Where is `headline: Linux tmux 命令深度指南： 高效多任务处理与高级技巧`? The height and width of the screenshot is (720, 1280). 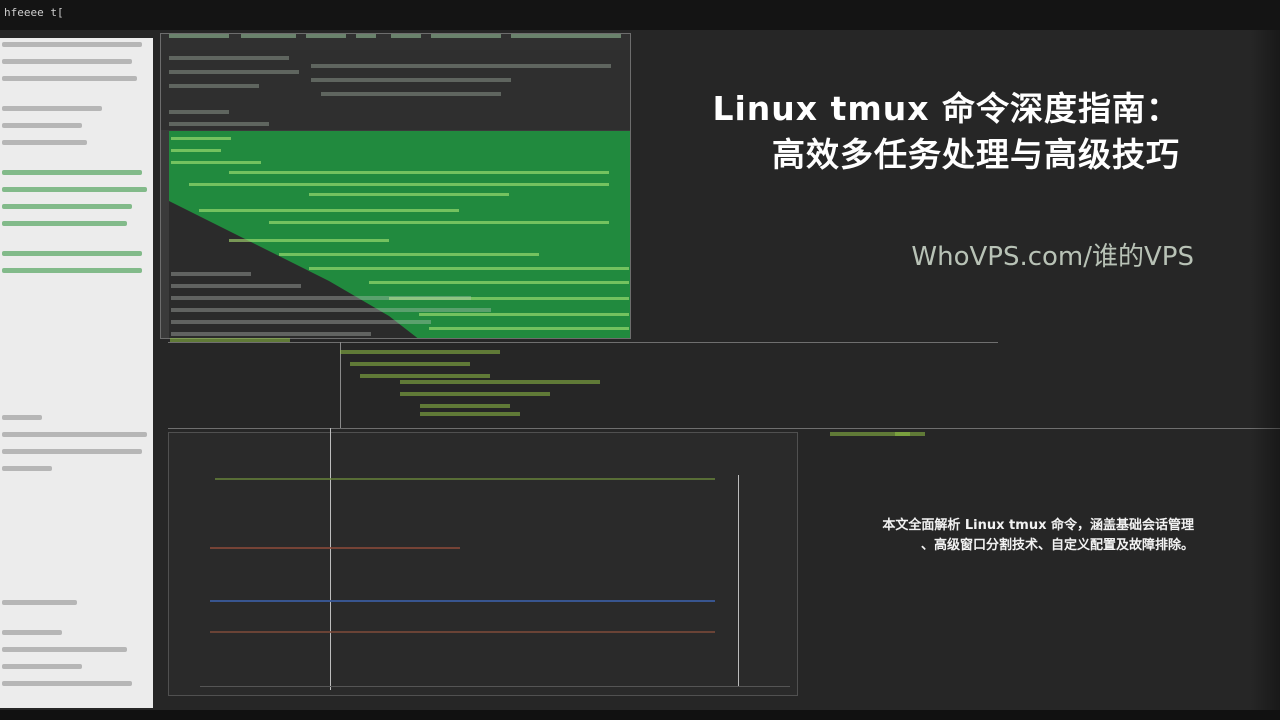 headline: Linux tmux 命令深度指南： 高效多任务处理与高级技巧 is located at coordinates (900, 132).